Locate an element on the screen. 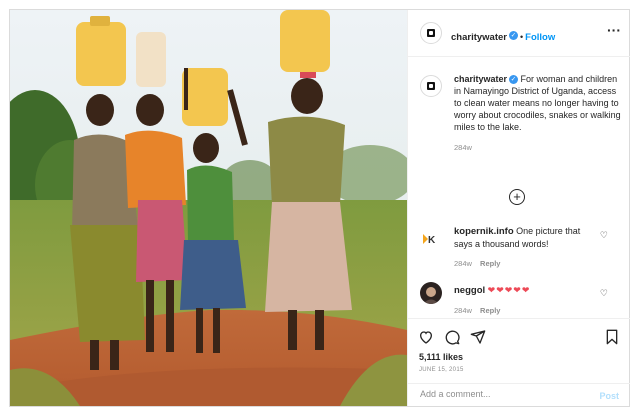  share-icon is located at coordinates (478, 337).